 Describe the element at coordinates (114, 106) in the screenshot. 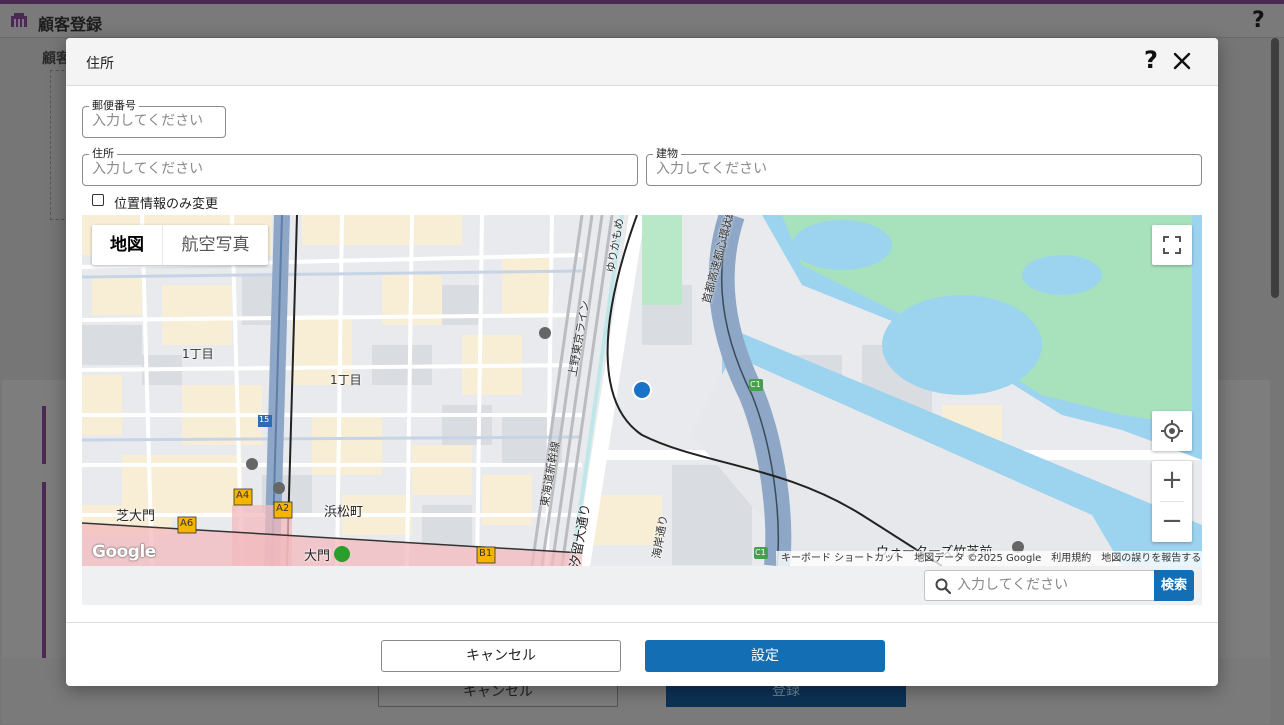

I see `postal-code-label: 郵便番号` at that location.